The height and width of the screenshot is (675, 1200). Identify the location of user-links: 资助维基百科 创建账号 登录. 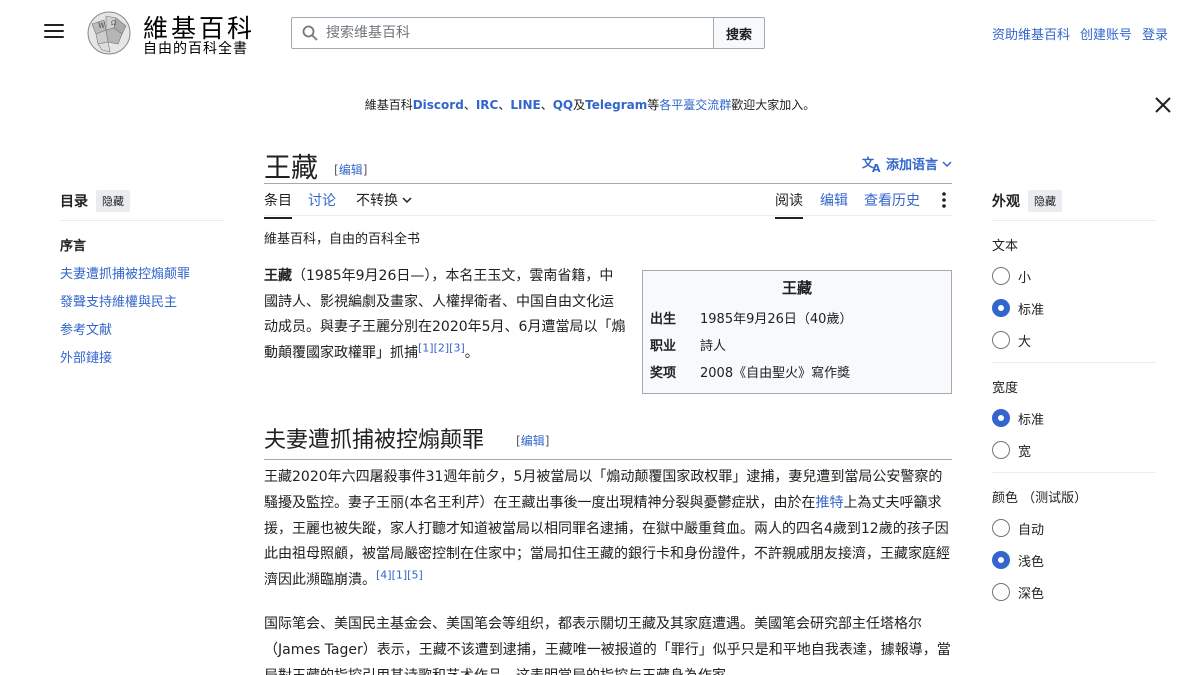
(1080, 33).